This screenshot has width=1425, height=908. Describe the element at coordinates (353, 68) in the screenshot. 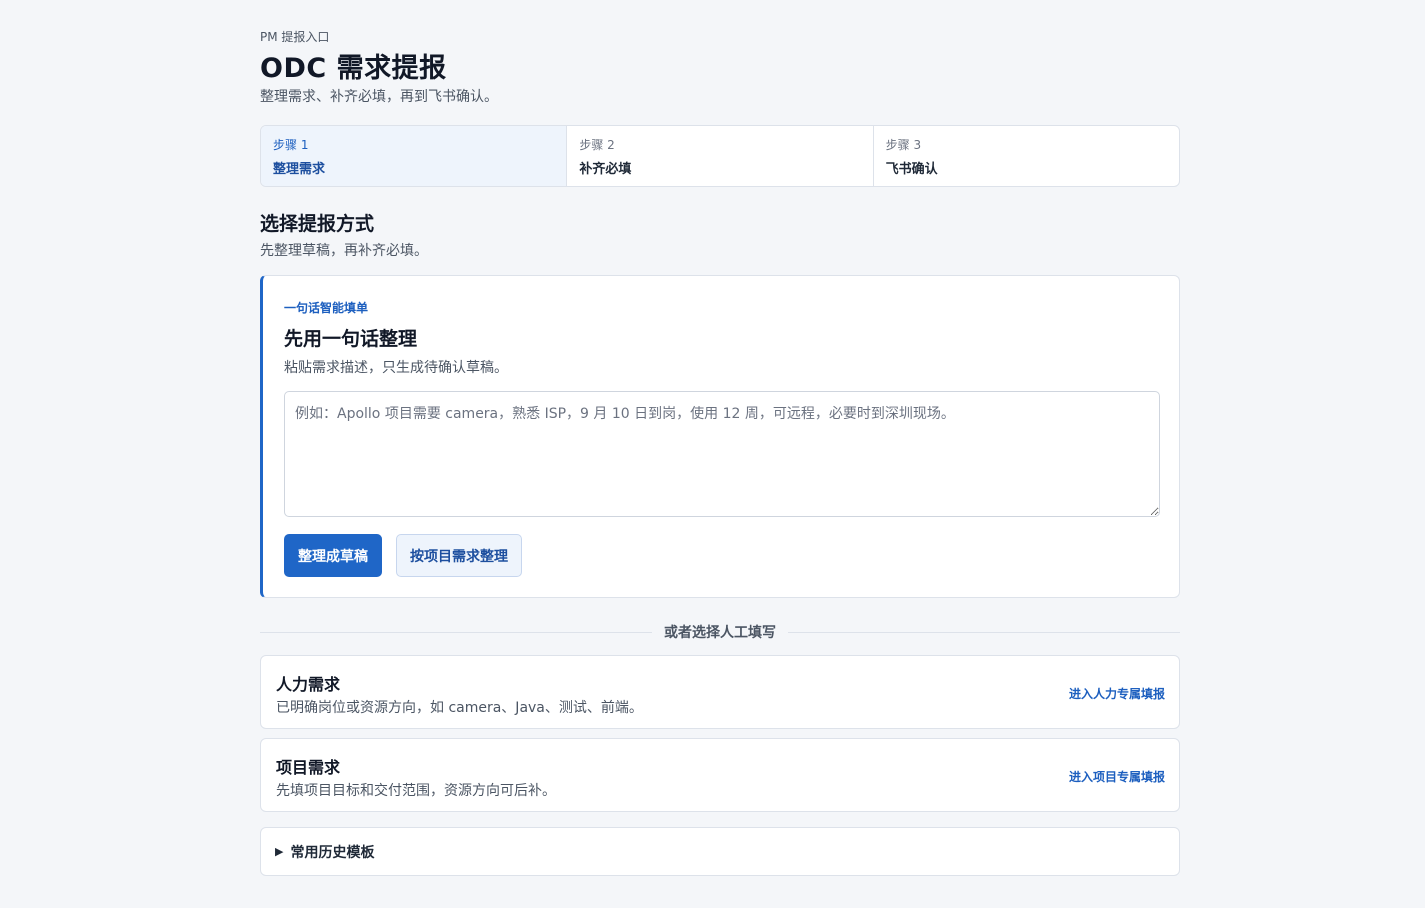

I see `page-title: ODC 需求提报` at that location.